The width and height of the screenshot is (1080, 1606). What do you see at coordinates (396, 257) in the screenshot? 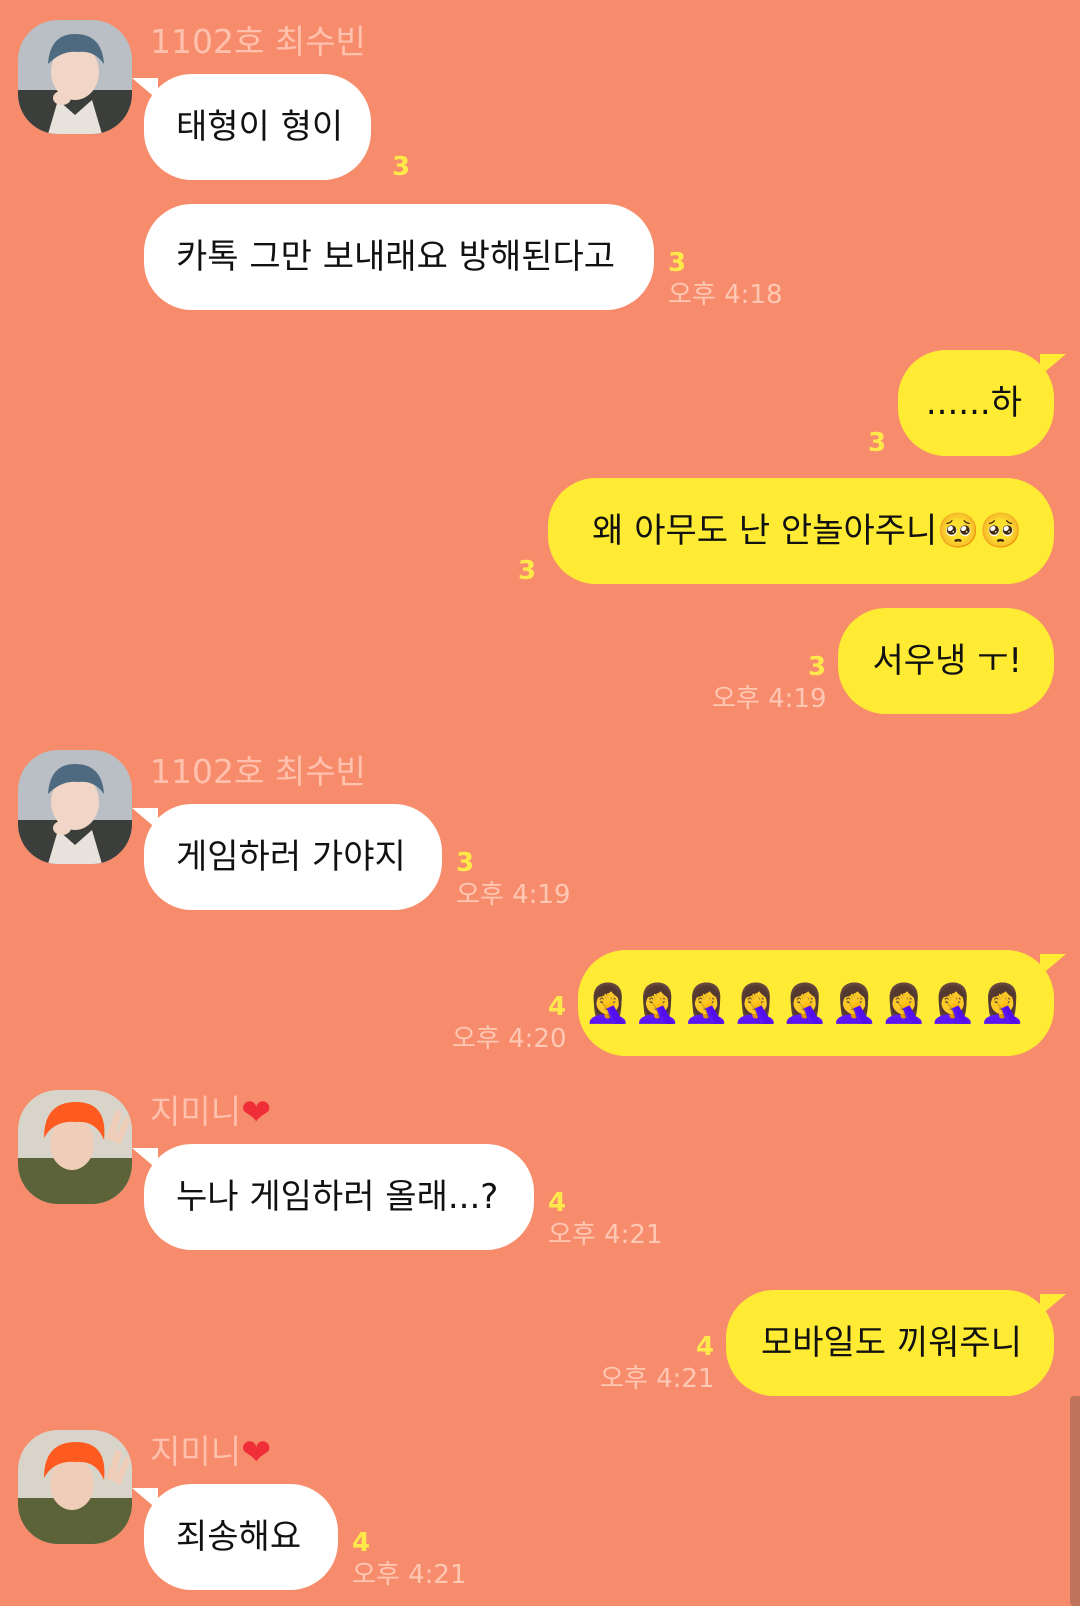
I see `message-text: 카톡 그만 보내래요 방해된다고` at bounding box center [396, 257].